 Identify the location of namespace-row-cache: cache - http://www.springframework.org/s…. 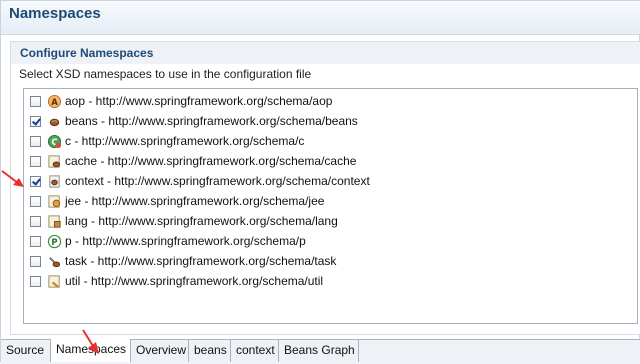
(193, 161).